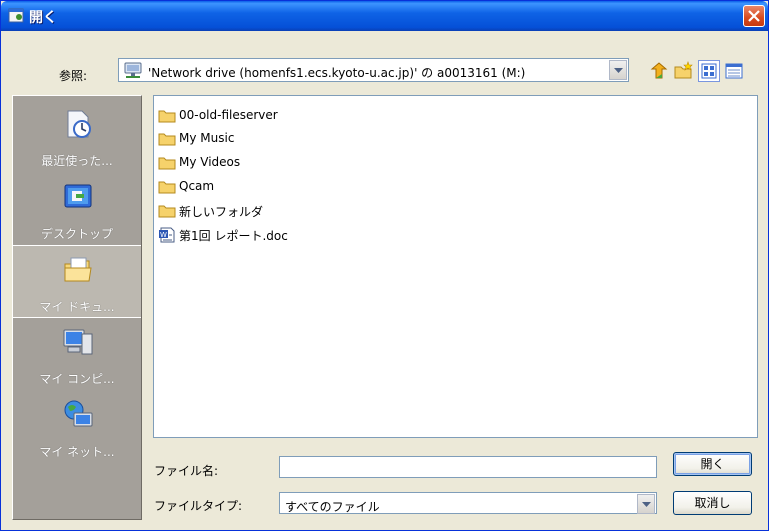 This screenshot has width=769, height=531. What do you see at coordinates (78, 269) in the screenshot?
I see `my-documents-icon` at bounding box center [78, 269].